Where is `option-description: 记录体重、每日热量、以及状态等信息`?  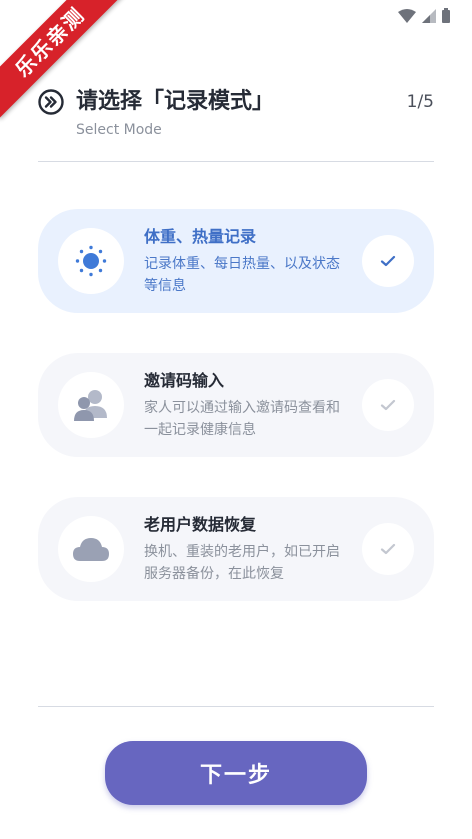
option-description: 记录体重、每日热量、以及状态等信息 is located at coordinates (242, 275).